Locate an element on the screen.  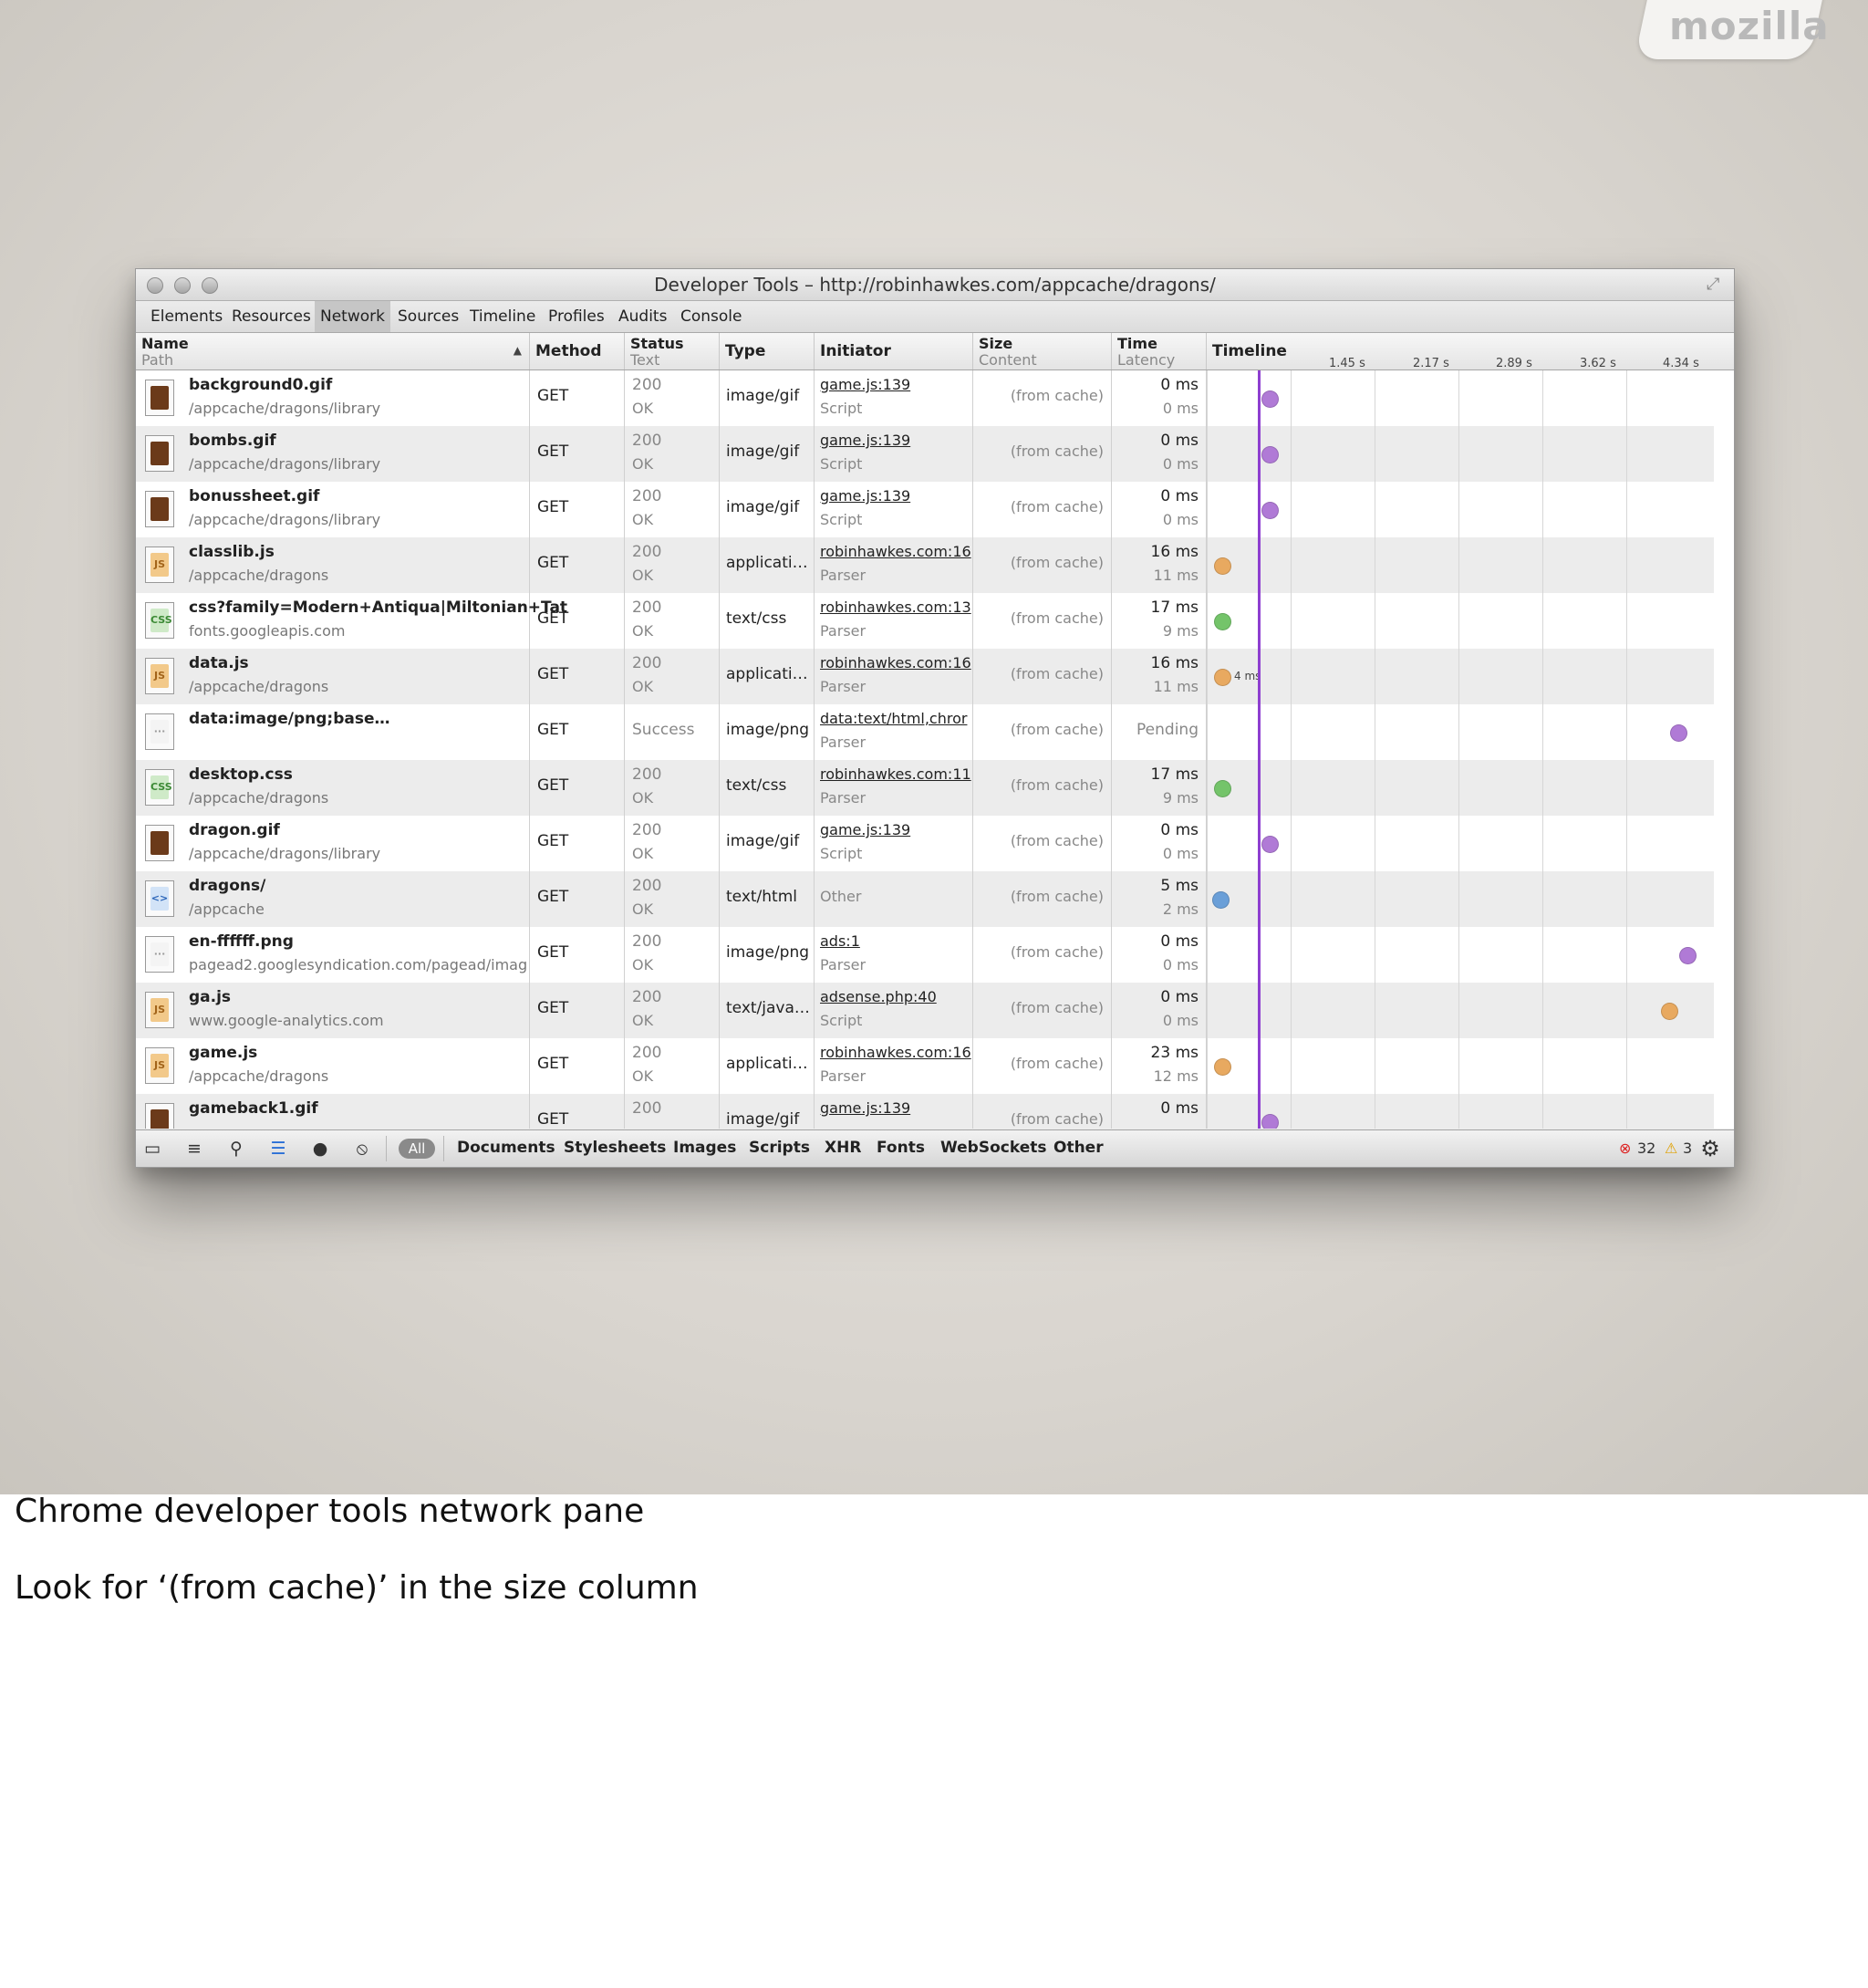
name-cell: dragon.gif/appcache/dragons/library is located at coordinates (333, 843).